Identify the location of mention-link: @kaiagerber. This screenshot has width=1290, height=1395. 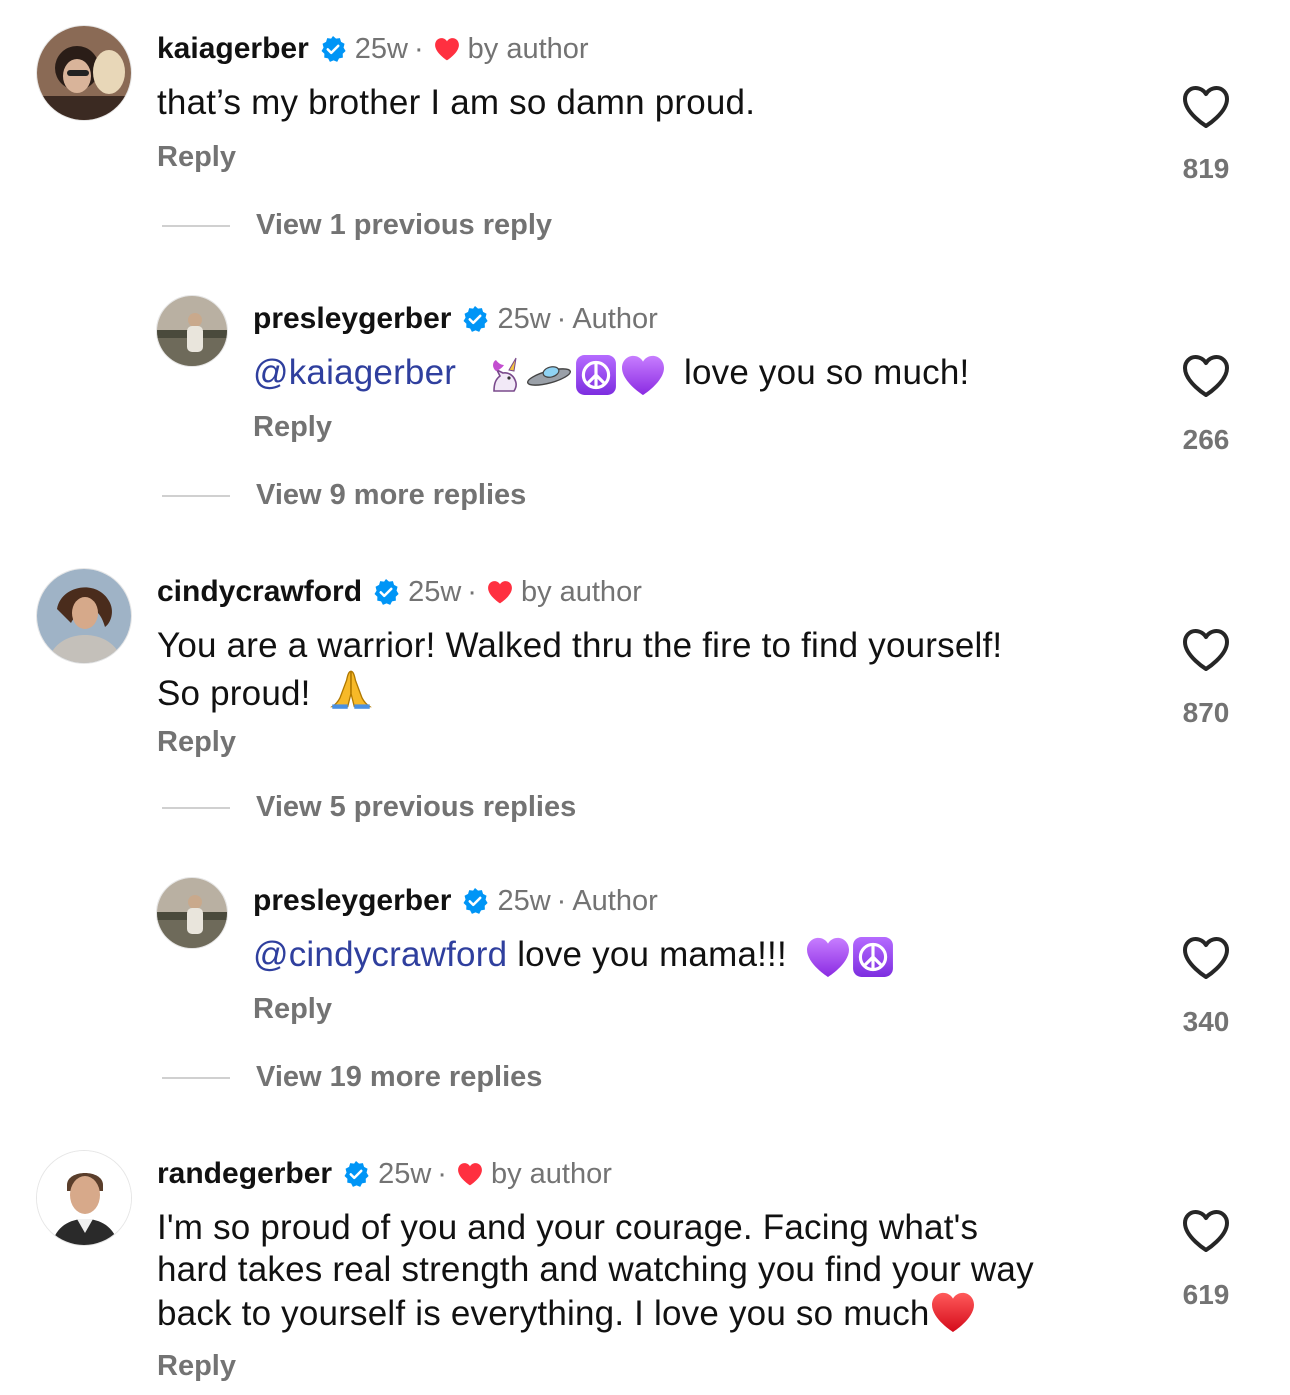
(354, 372).